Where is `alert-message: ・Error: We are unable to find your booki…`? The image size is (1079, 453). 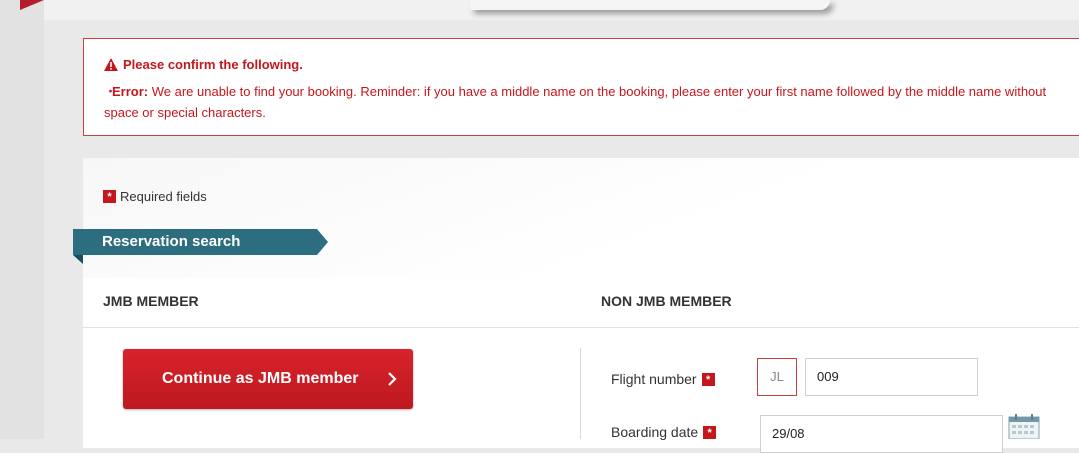 alert-message: ・Error: We are unable to find your booki… is located at coordinates (584, 102).